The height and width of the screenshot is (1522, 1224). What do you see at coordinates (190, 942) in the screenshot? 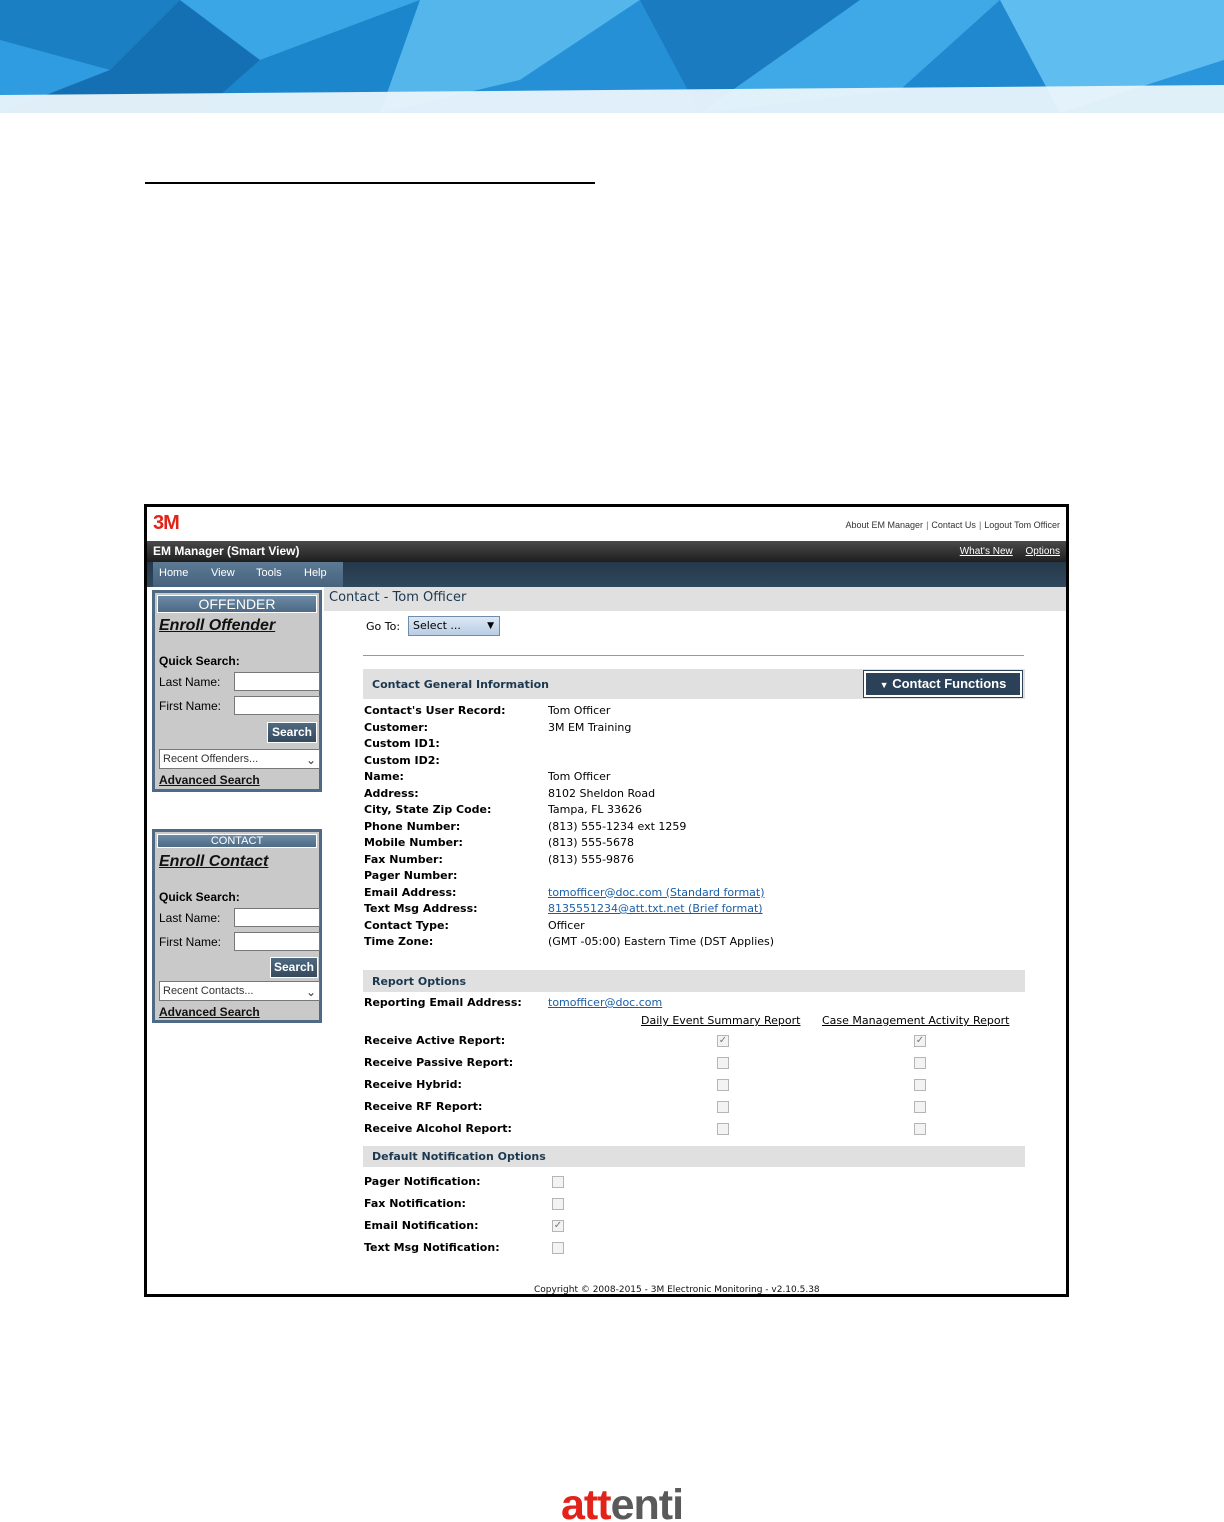
I see `contact-first-name-label: First Name:` at bounding box center [190, 942].